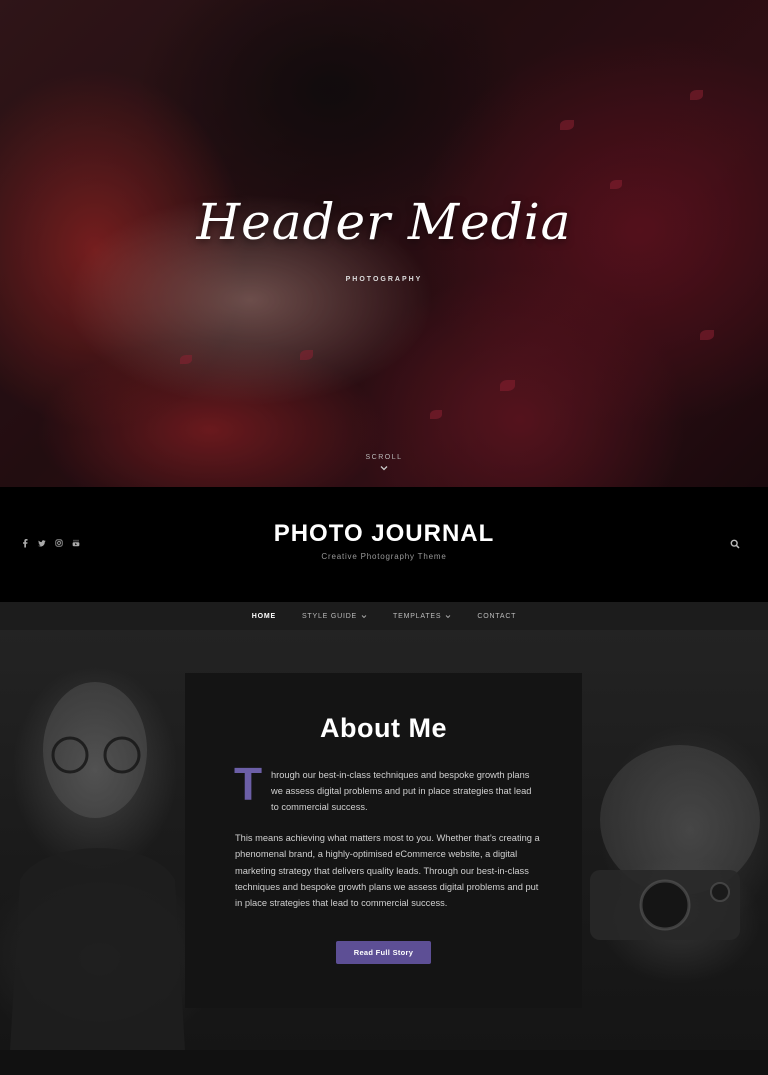 Image resolution: width=768 pixels, height=1075 pixels. I want to click on nav-item-label: CONTACT, so click(497, 616).